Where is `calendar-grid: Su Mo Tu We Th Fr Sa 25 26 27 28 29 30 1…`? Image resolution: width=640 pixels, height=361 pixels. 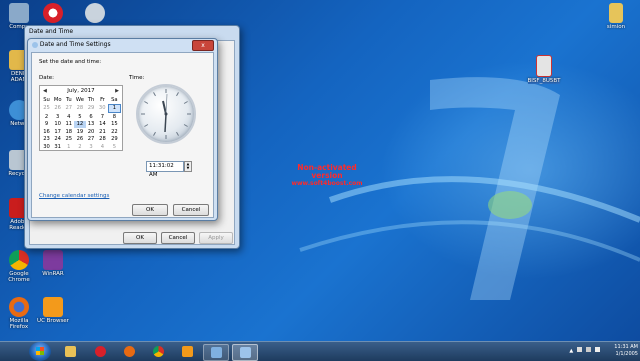 calendar-grid: Su Mo Tu We Th Fr Sa 25 26 27 28 29 30 1… is located at coordinates (81, 123).